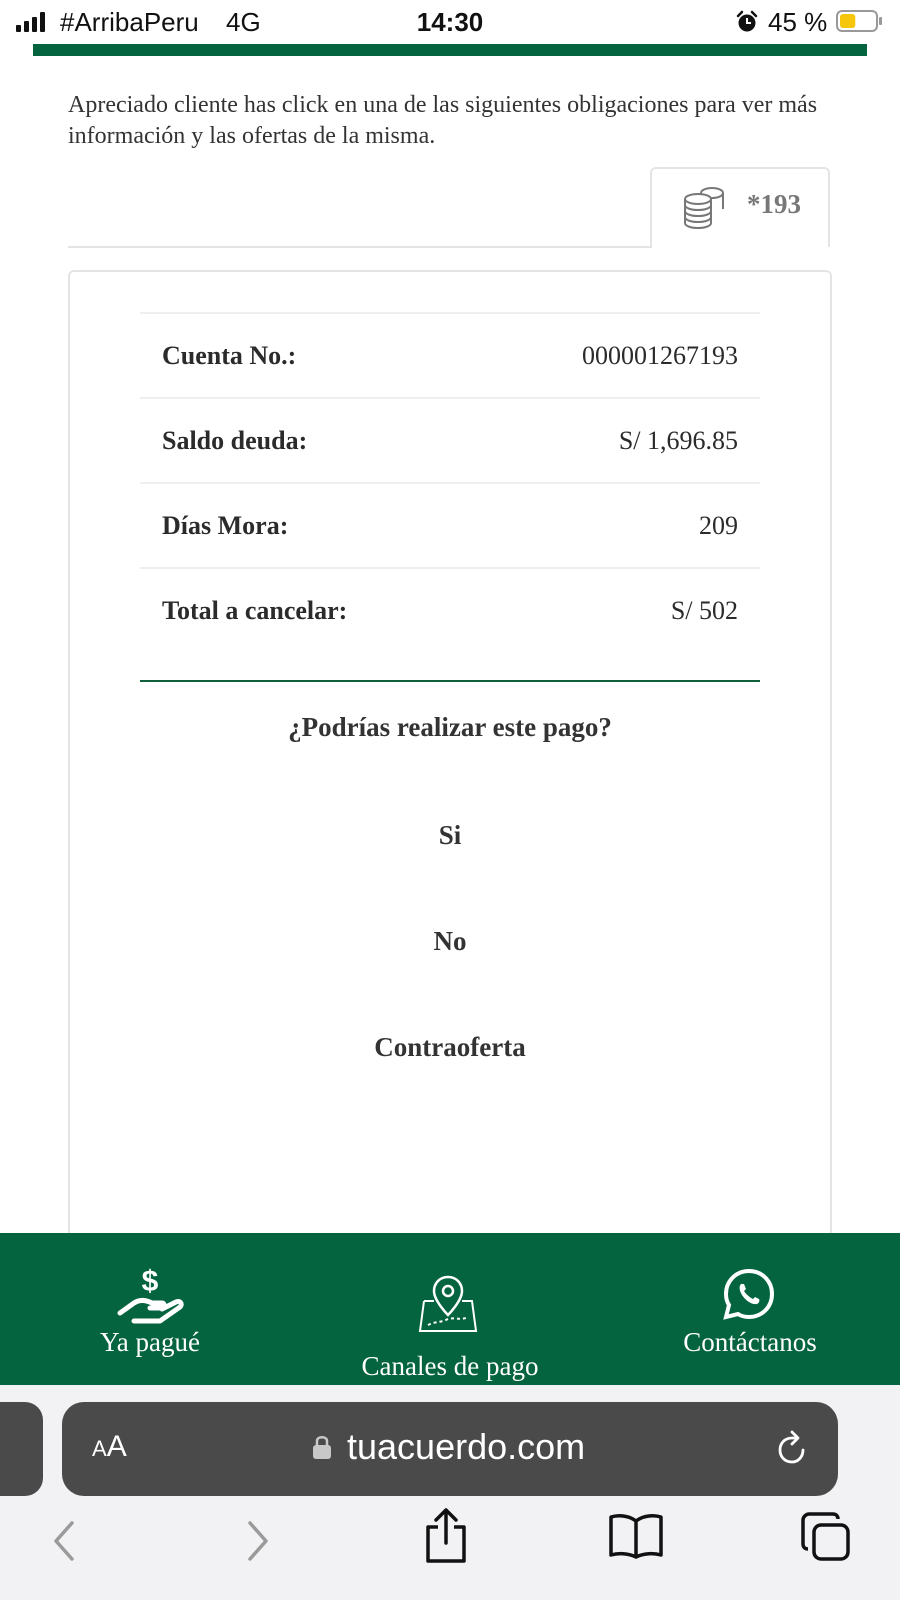  I want to click on account-tab-label: *193, so click(774, 204).